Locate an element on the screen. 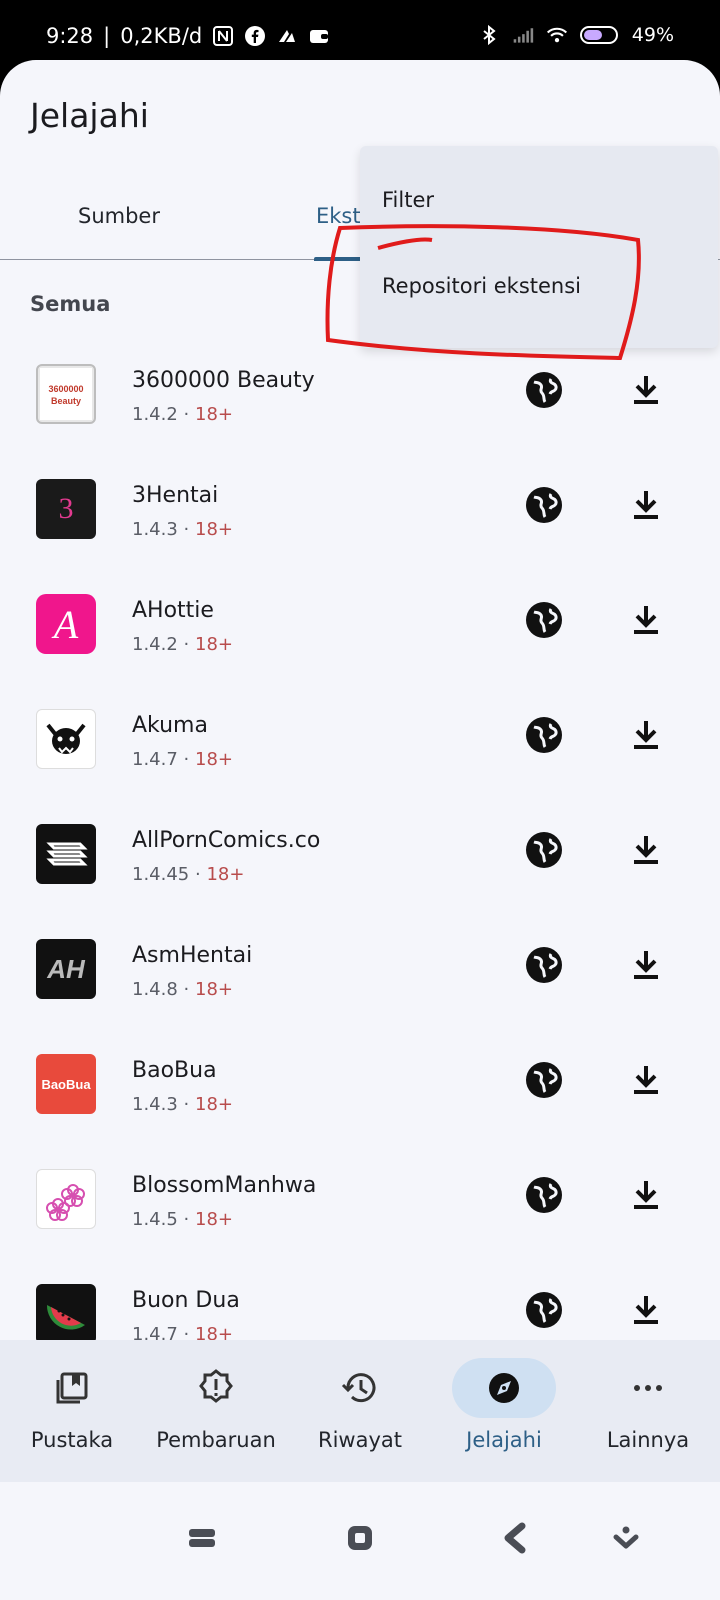 This screenshot has width=720, height=1600. list-item: BaoBua BaoBua 1.4.3 · 18+ is located at coordinates (360, 1097).